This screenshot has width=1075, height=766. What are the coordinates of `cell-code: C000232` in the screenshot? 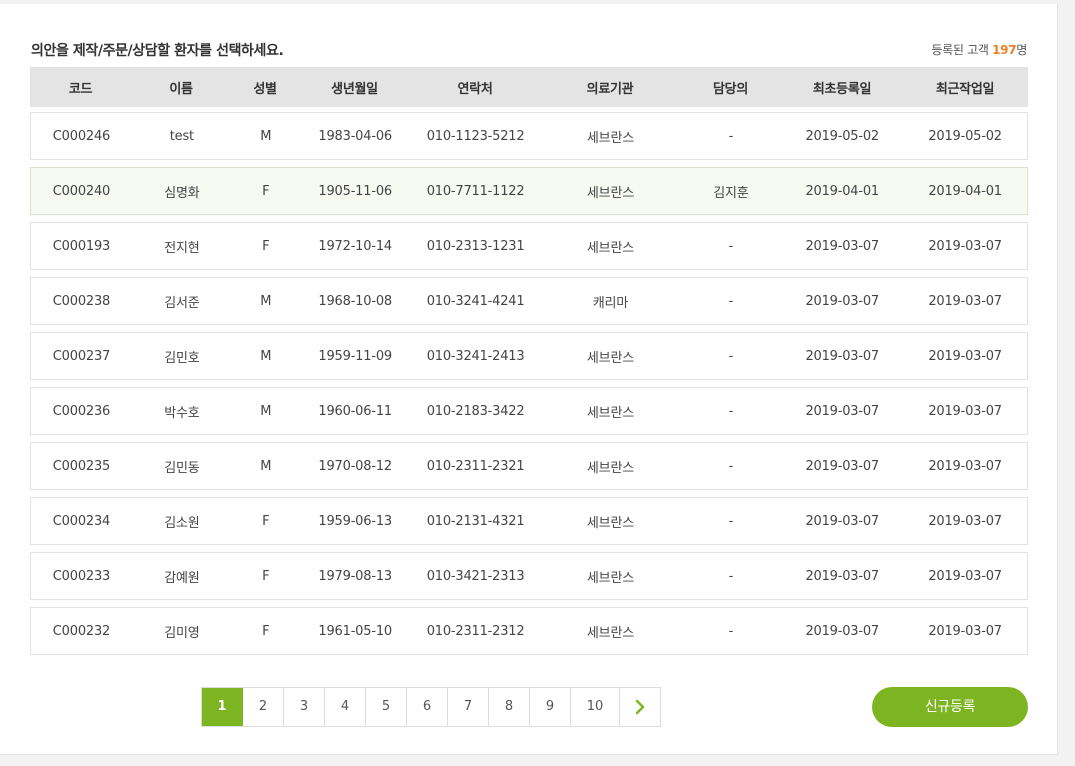 It's located at (81, 631).